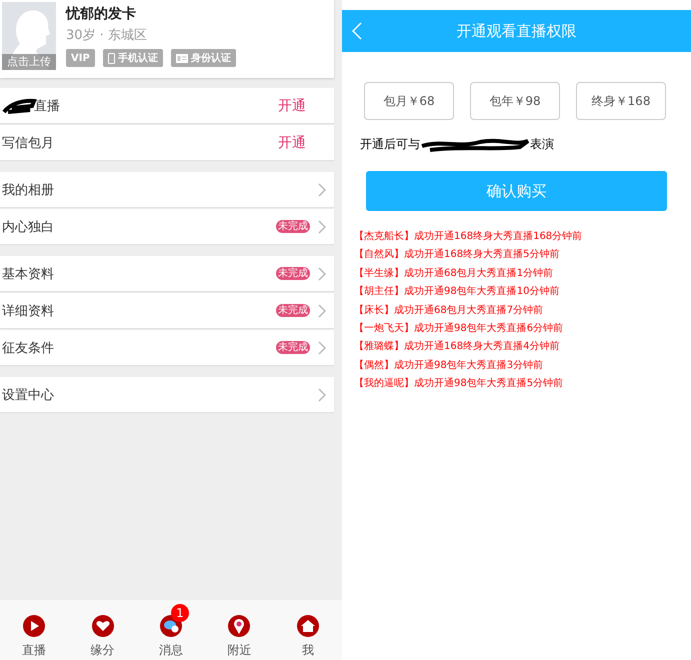 The image size is (691, 660). Describe the element at coordinates (621, 101) in the screenshot. I see `plan-option: 终身￥168` at that location.